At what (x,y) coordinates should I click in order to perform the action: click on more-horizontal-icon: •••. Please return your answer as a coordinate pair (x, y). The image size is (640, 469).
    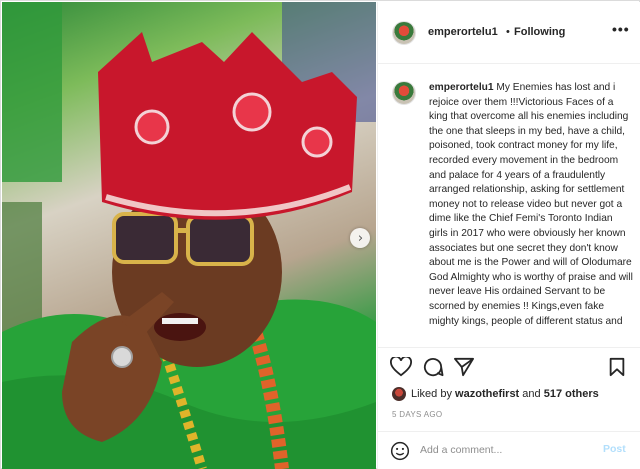
    Looking at the image, I should click on (621, 29).